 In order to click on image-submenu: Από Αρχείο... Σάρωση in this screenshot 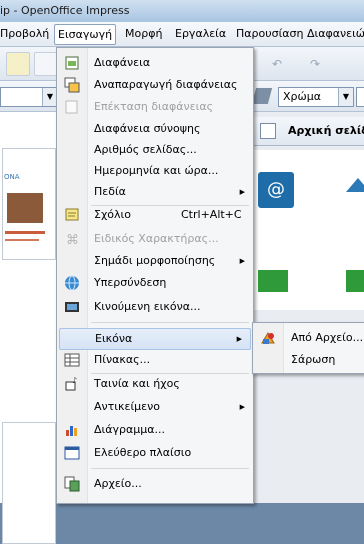, I will do `click(308, 348)`.